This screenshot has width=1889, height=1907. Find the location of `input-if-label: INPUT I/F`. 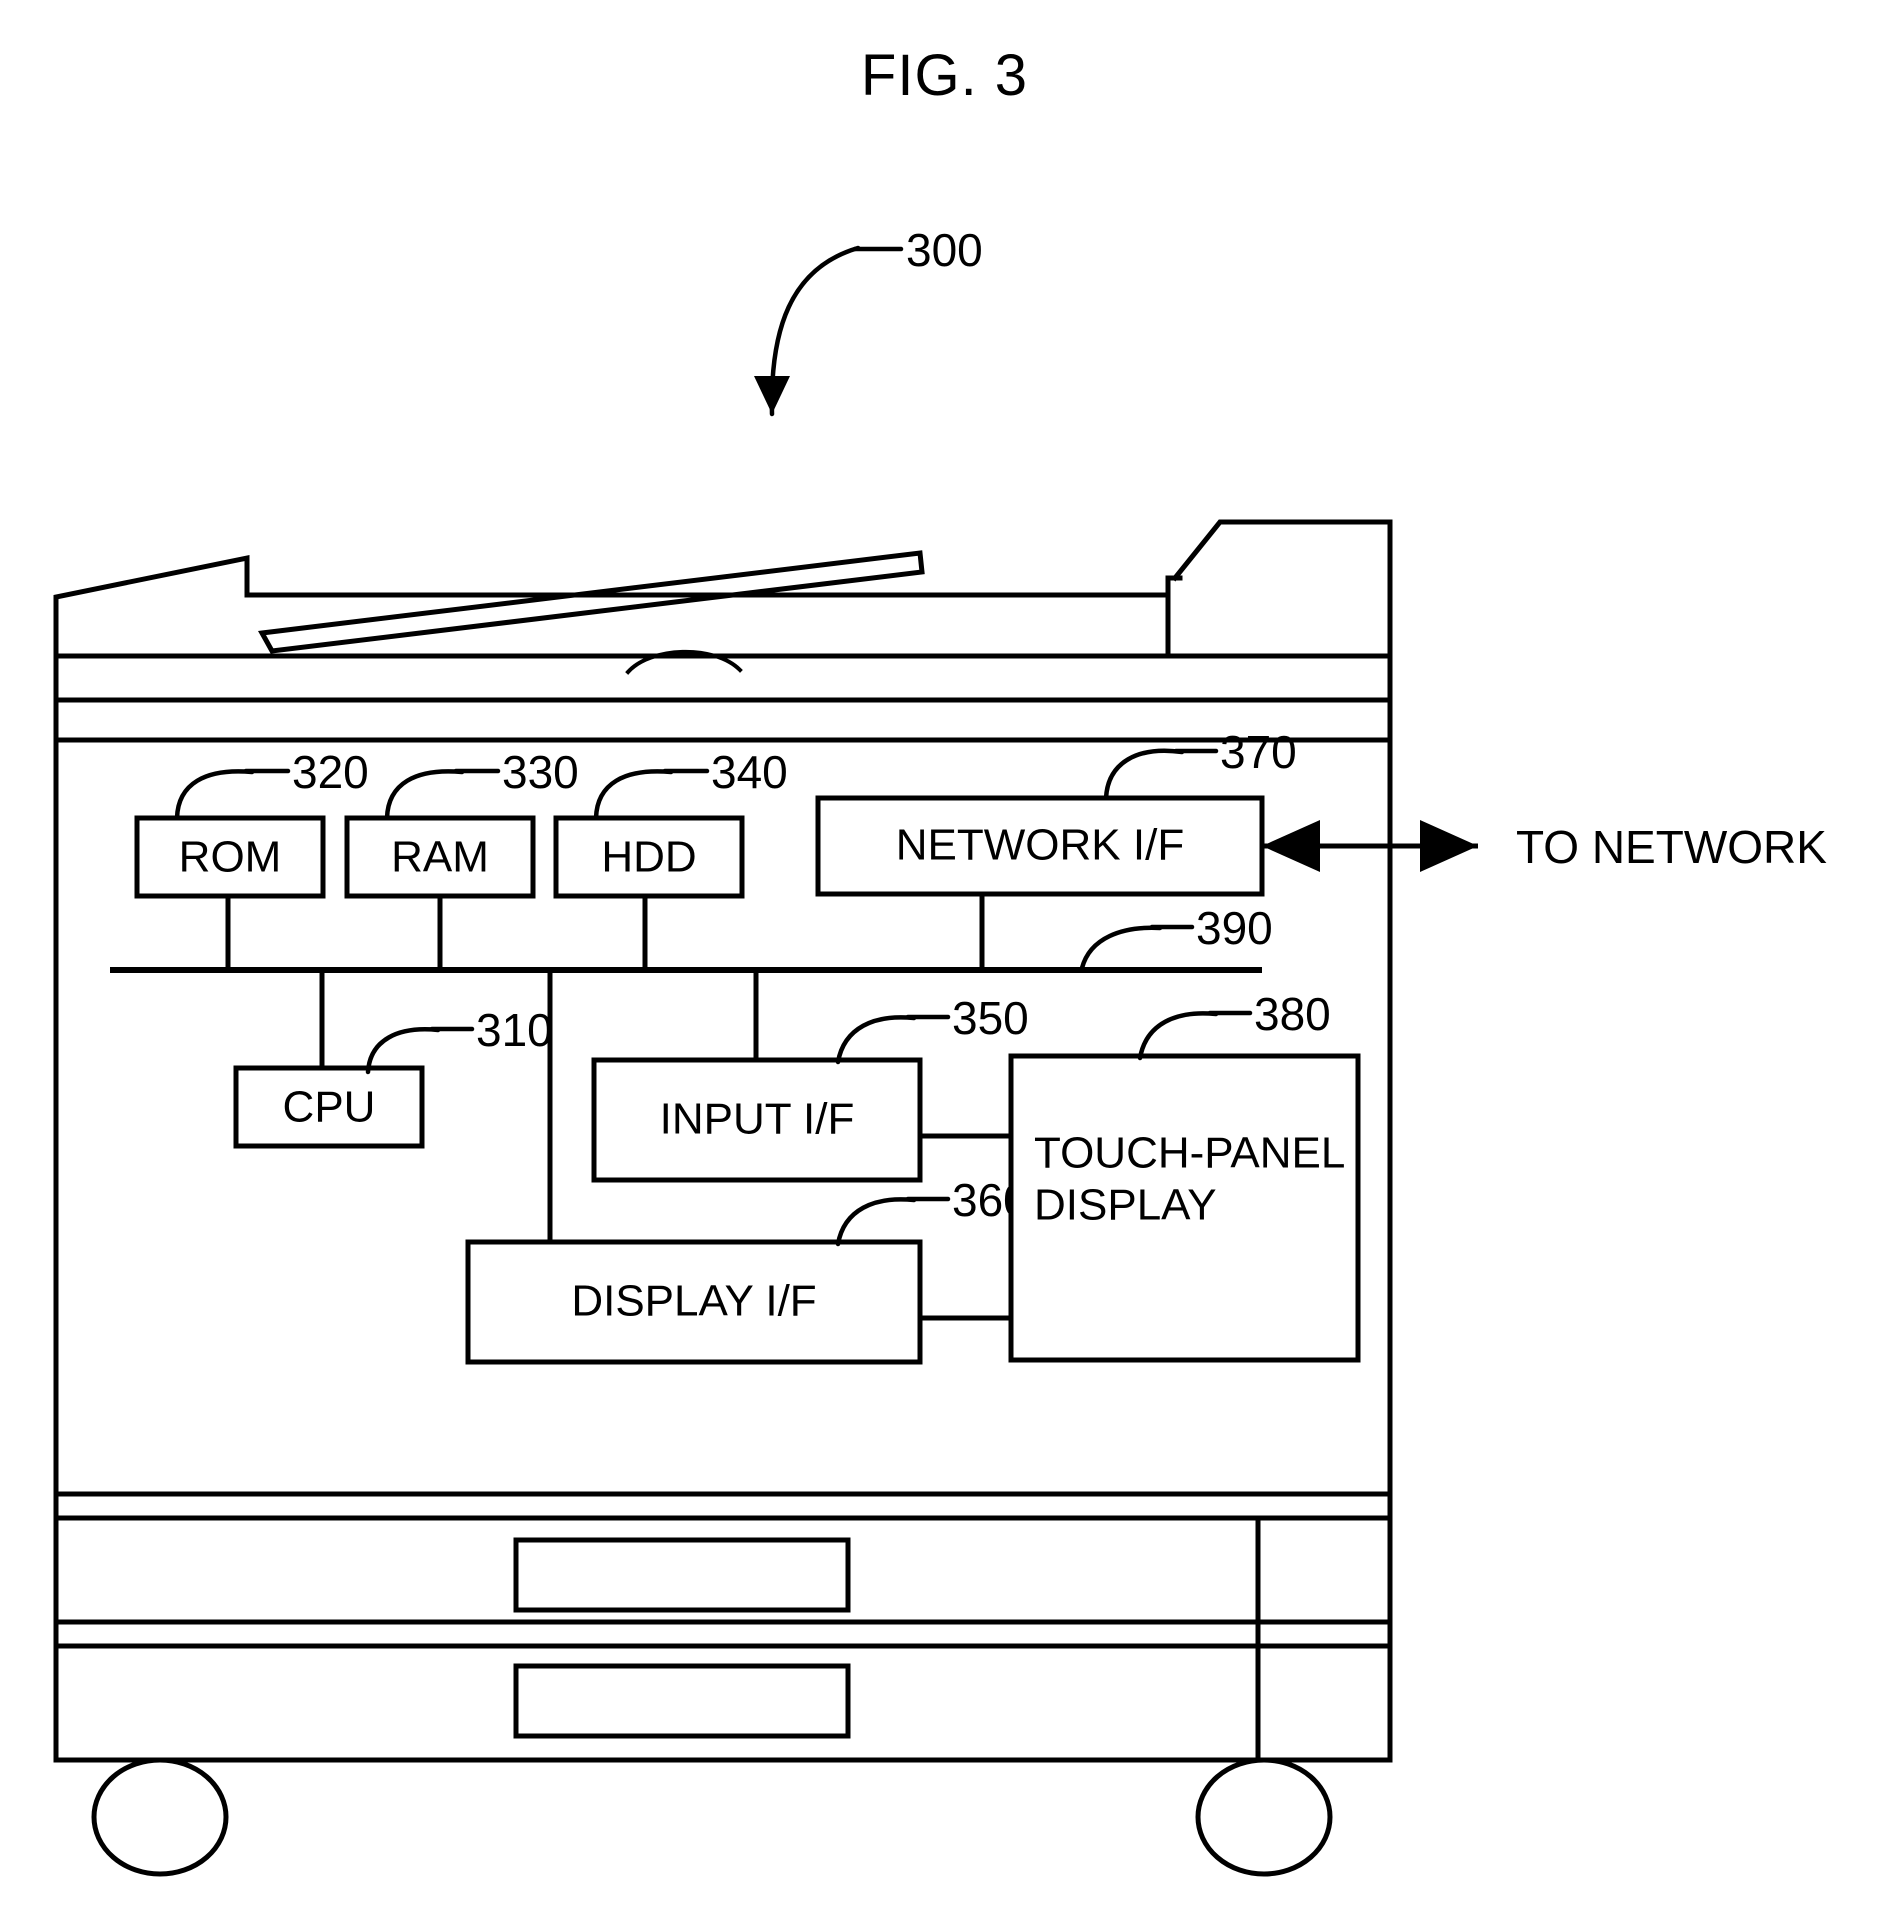

input-if-label: INPUT I/F is located at coordinates (757, 1119).